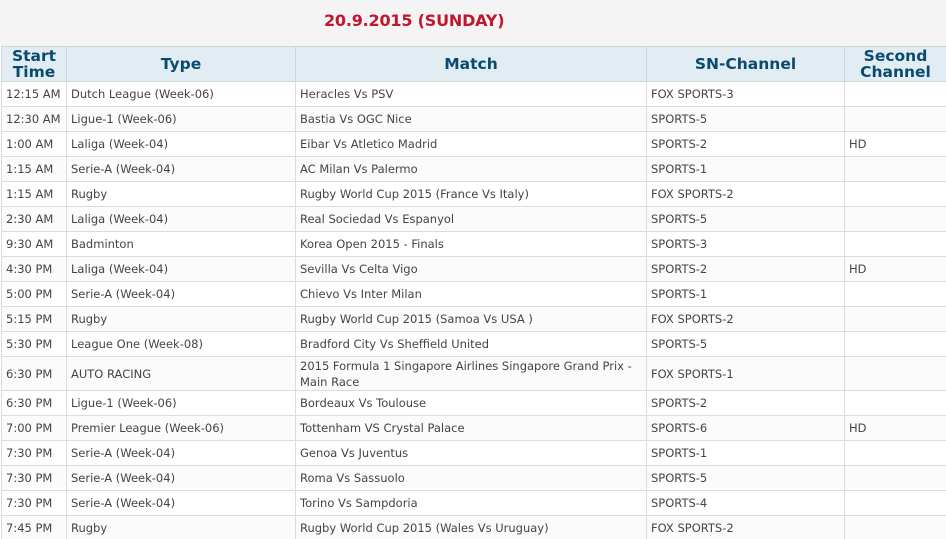 The width and height of the screenshot is (946, 539). I want to click on cell-start-time: 4:30 PM, so click(34, 269).